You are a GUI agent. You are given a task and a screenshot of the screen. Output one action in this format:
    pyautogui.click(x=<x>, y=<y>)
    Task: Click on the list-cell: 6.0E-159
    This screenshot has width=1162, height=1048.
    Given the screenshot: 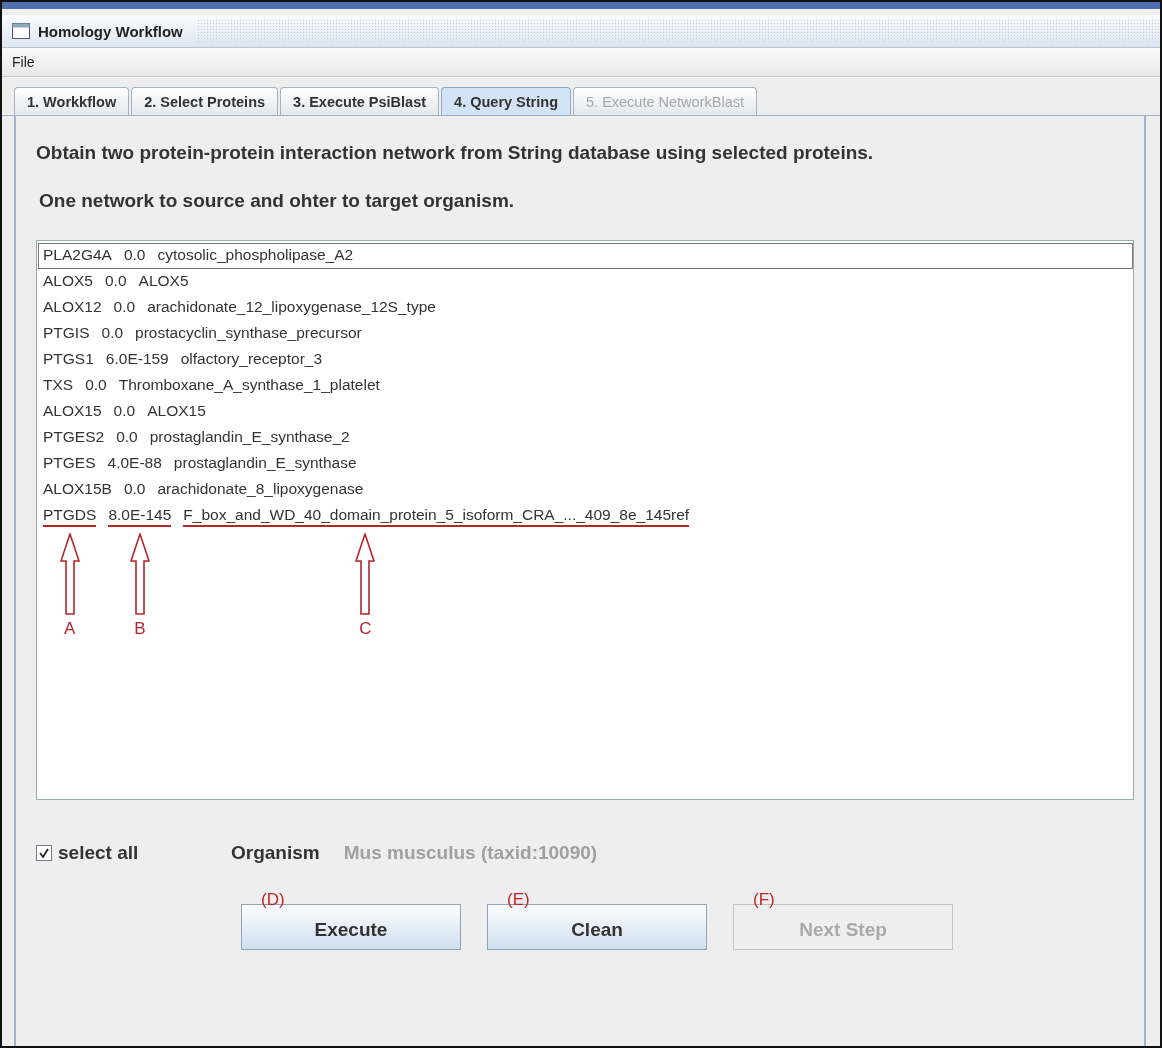 What is the action you would take?
    pyautogui.click(x=137, y=359)
    